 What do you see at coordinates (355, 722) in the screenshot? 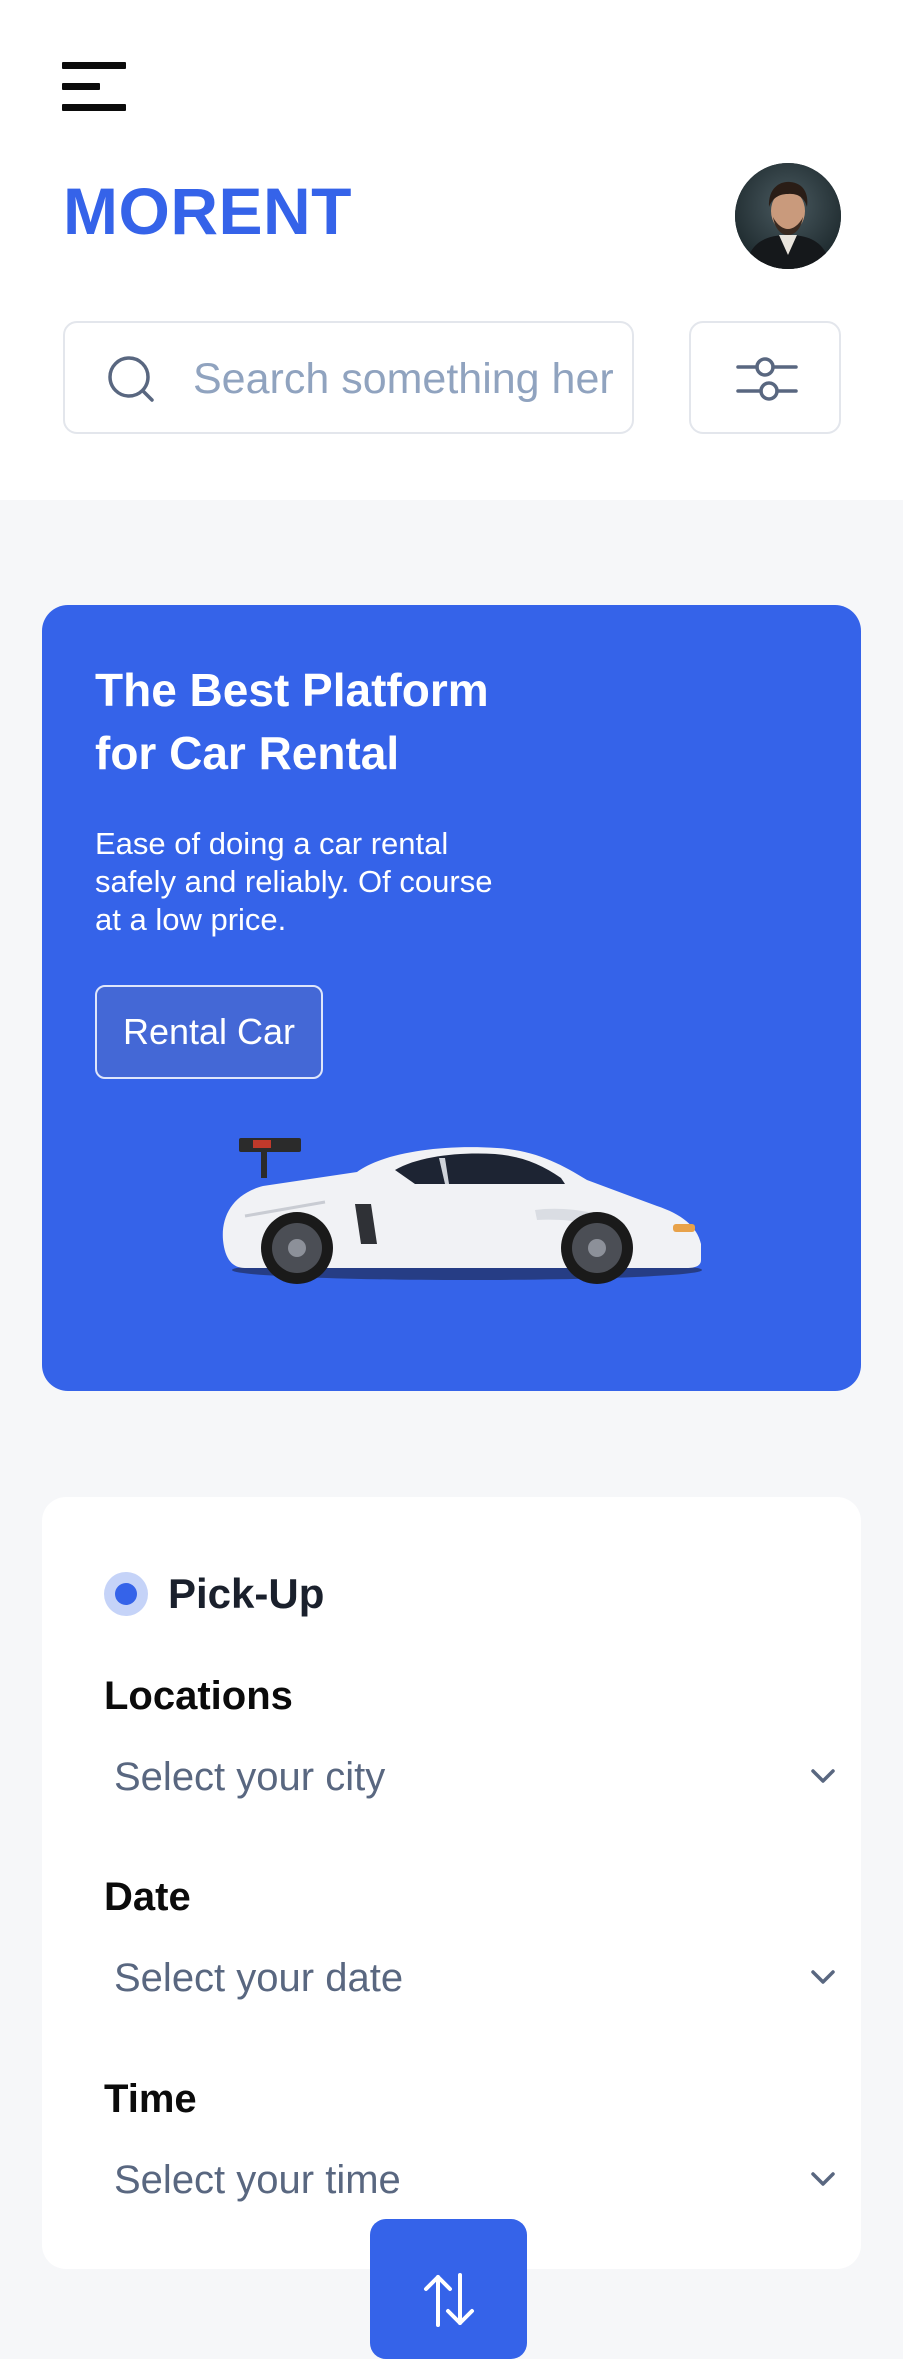
I see `hero-title: The Best Platform for Car Rental` at bounding box center [355, 722].